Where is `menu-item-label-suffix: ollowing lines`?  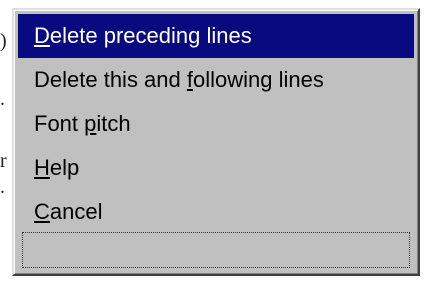
menu-item-label-suffix: ollowing lines is located at coordinates (258, 79).